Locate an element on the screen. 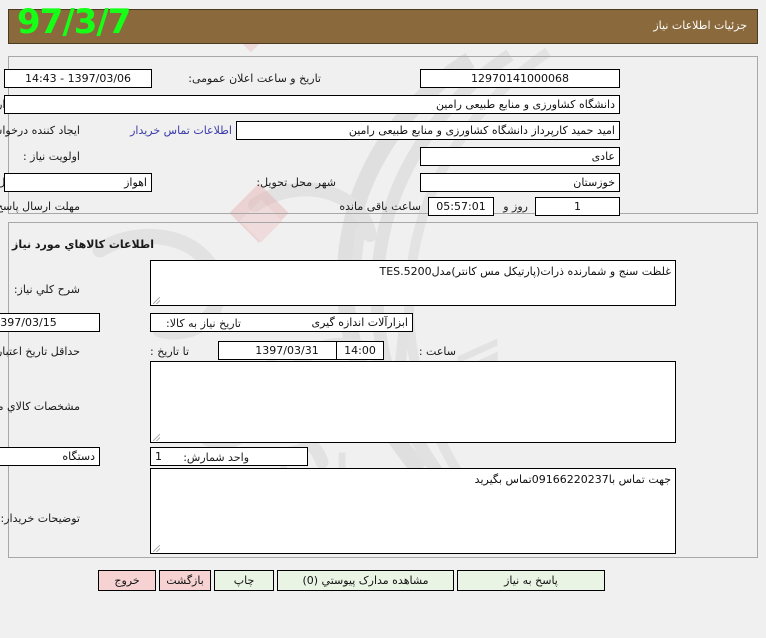 The height and width of the screenshot is (638, 766). page-title: جزئیات اطلاعات نیاز is located at coordinates (700, 25).